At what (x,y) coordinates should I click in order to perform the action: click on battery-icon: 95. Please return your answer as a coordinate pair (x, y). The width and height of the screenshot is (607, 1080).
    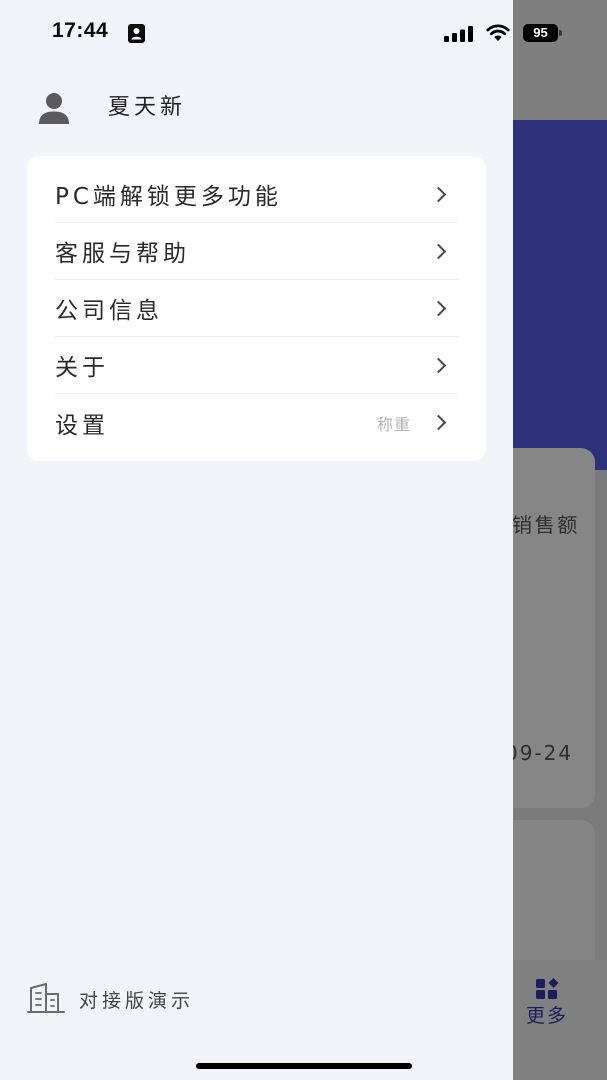
    Looking at the image, I should click on (540, 33).